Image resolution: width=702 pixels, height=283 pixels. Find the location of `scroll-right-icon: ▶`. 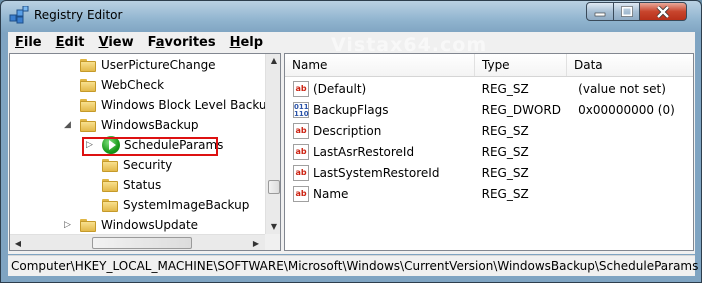

scroll-right-icon: ▶ is located at coordinates (256, 243).